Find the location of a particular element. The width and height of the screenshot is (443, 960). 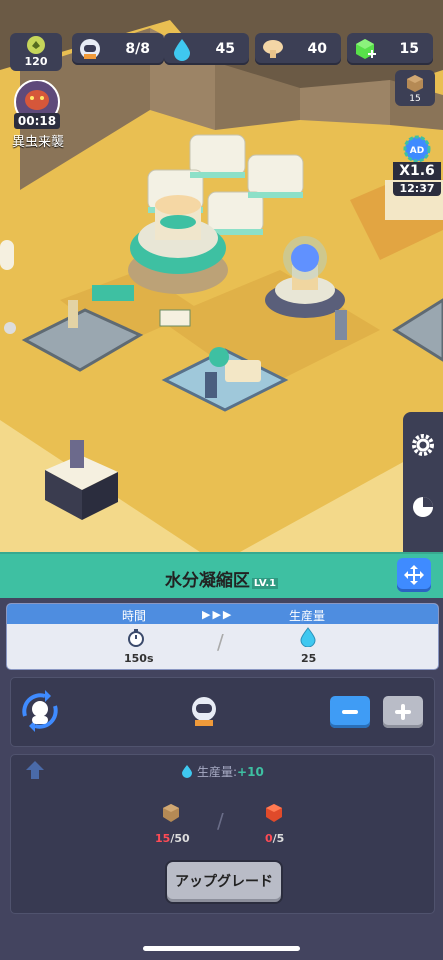

minus-icon is located at coordinates (350, 712).